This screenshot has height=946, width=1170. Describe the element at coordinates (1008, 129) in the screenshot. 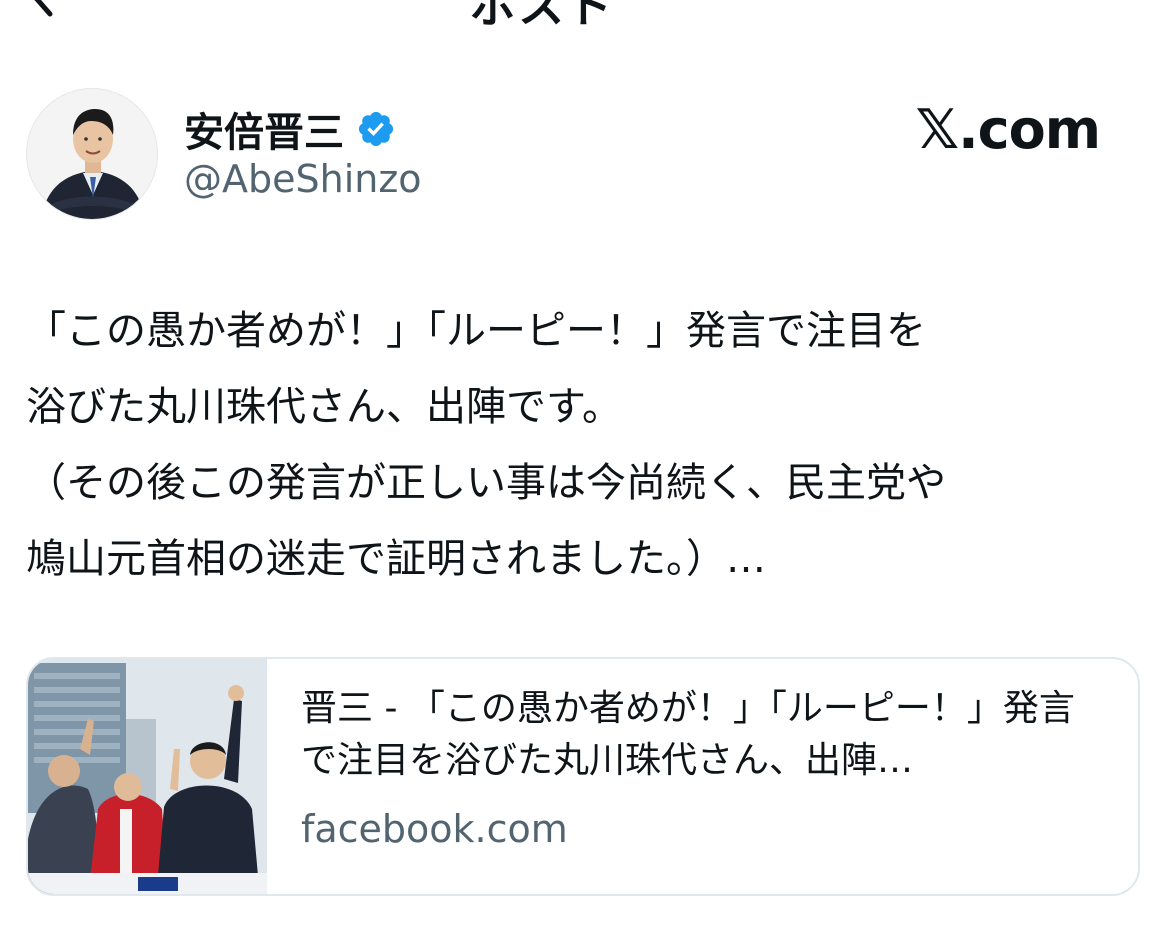

I see `x-com-logo: 𝕏.com` at that location.